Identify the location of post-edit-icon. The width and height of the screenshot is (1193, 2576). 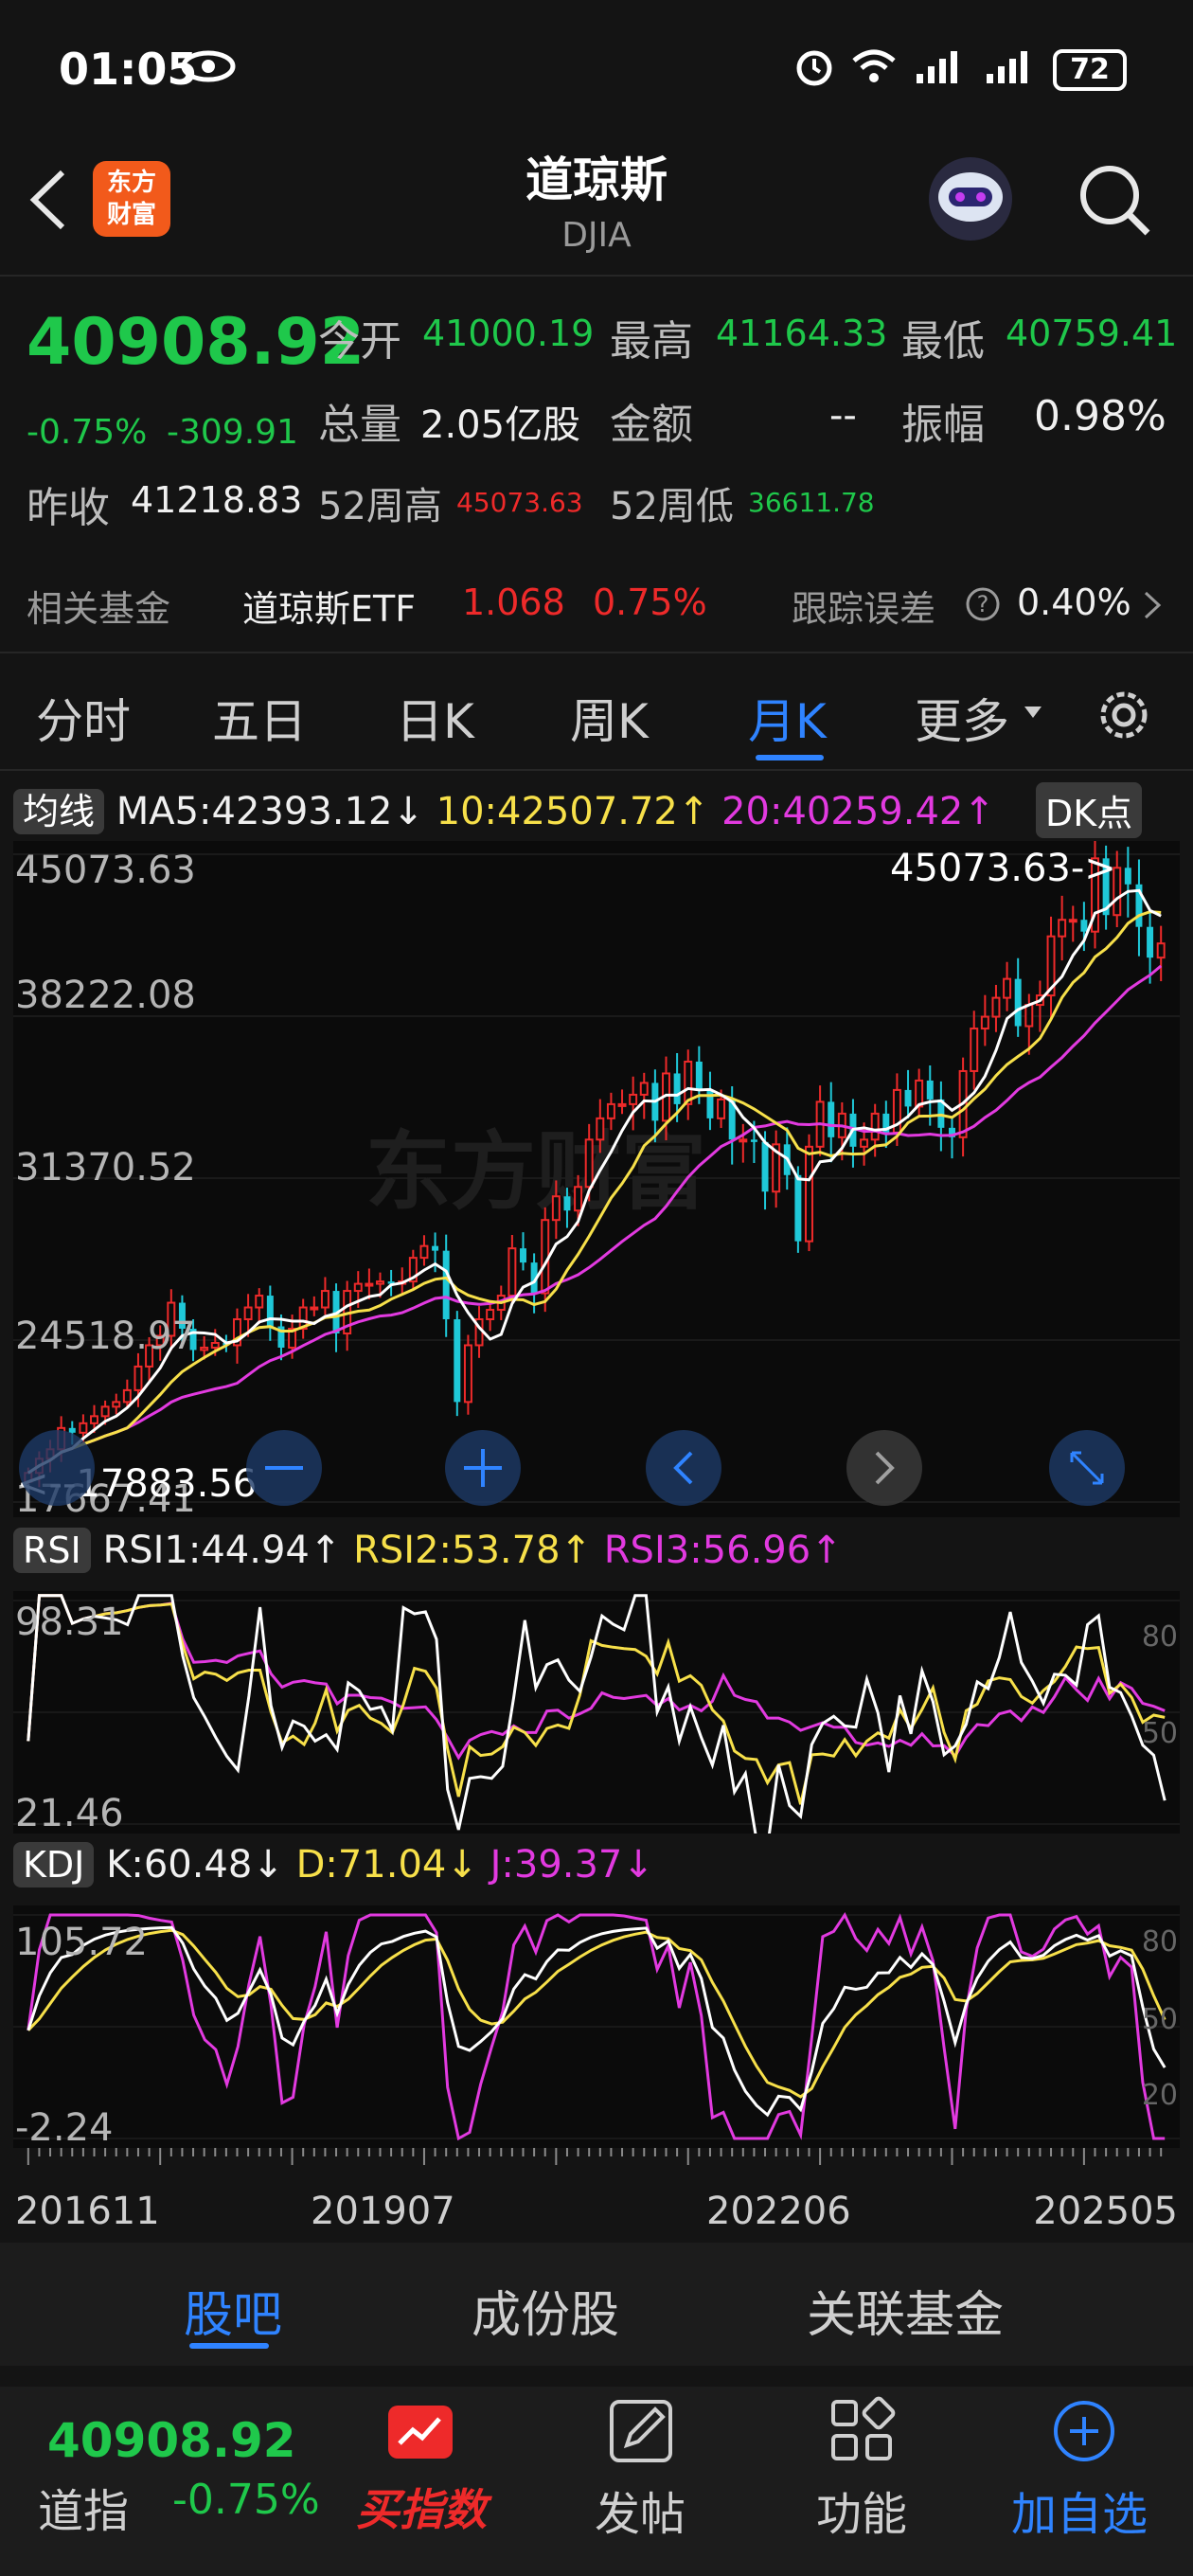
(641, 2431).